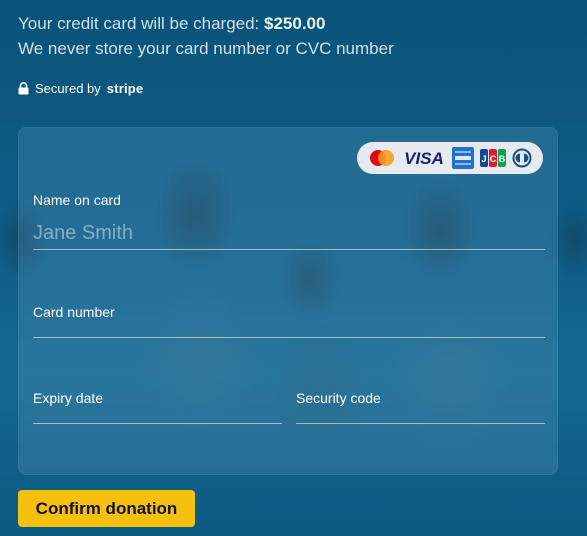  What do you see at coordinates (23, 88) in the screenshot?
I see `lock-icon` at bounding box center [23, 88].